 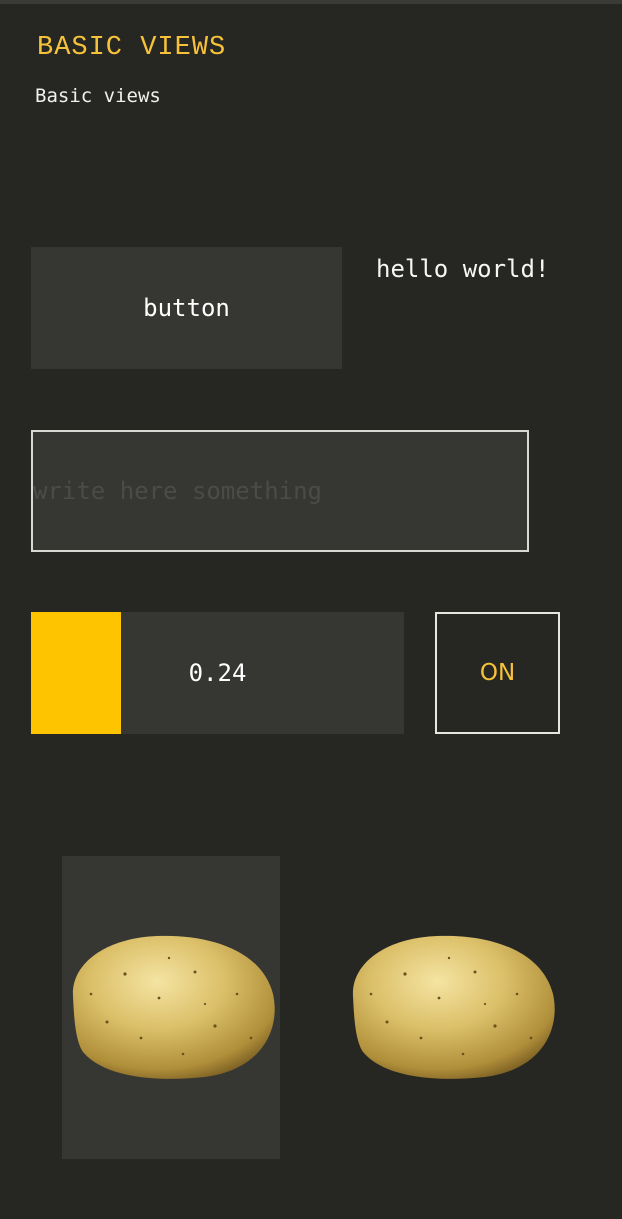 What do you see at coordinates (280, 491) in the screenshot?
I see `text-input` at bounding box center [280, 491].